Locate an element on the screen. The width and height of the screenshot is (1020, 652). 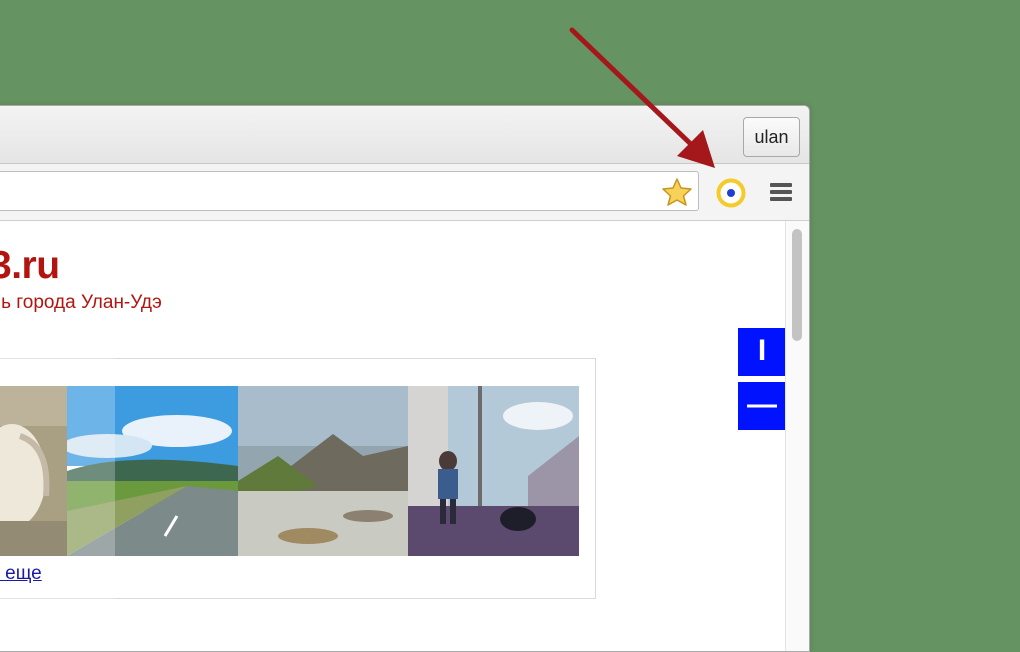
zoom-in-button: I is located at coordinates (762, 352).